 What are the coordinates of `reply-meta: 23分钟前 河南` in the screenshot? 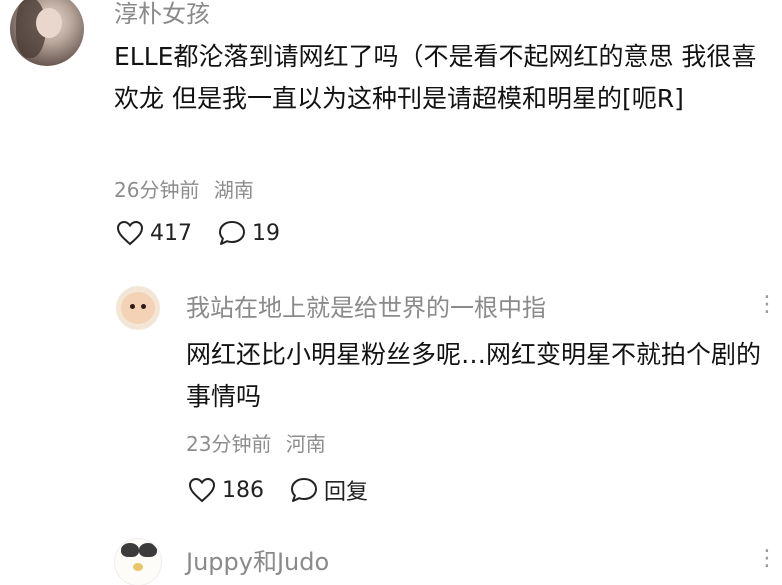 It's located at (256, 442).